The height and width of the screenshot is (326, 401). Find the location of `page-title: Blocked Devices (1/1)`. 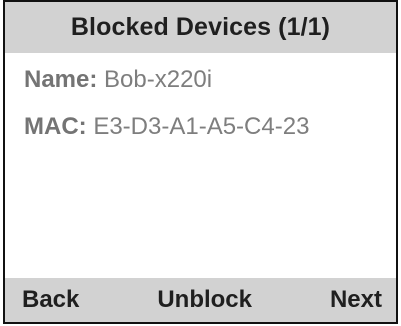

page-title: Blocked Devices (1/1) is located at coordinates (200, 27).